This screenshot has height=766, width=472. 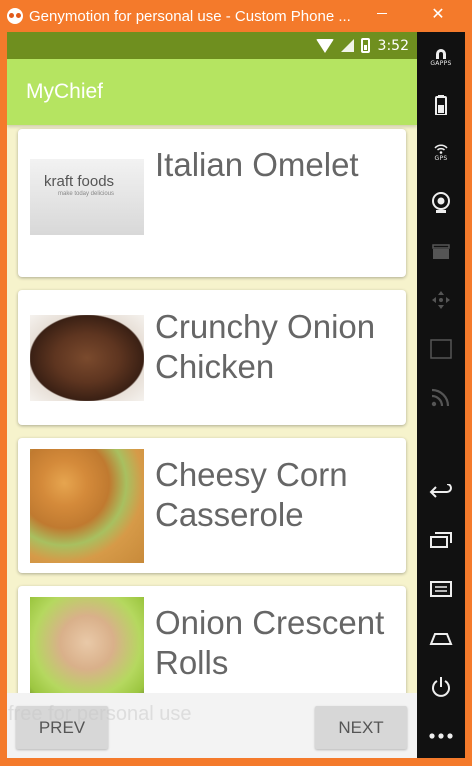 I want to click on power-button, so click(x=441, y=687).